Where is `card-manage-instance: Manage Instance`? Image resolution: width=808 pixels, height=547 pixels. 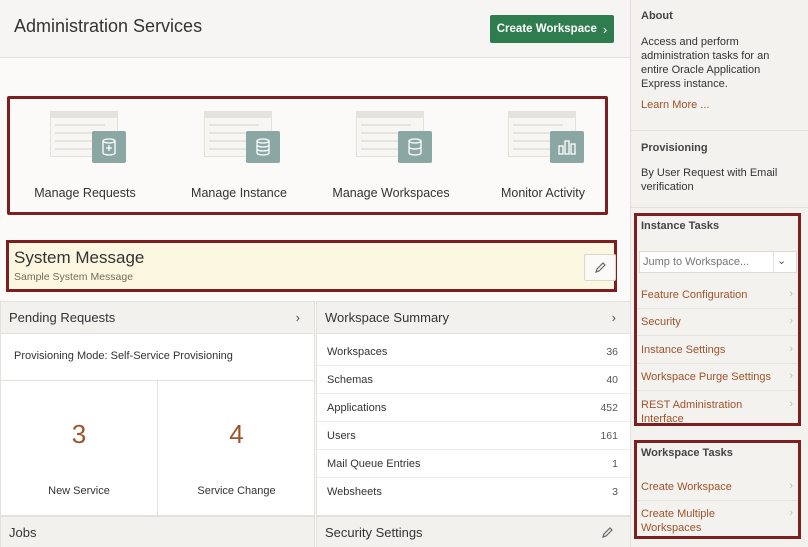 card-manage-instance: Manage Instance is located at coordinates (239, 155).